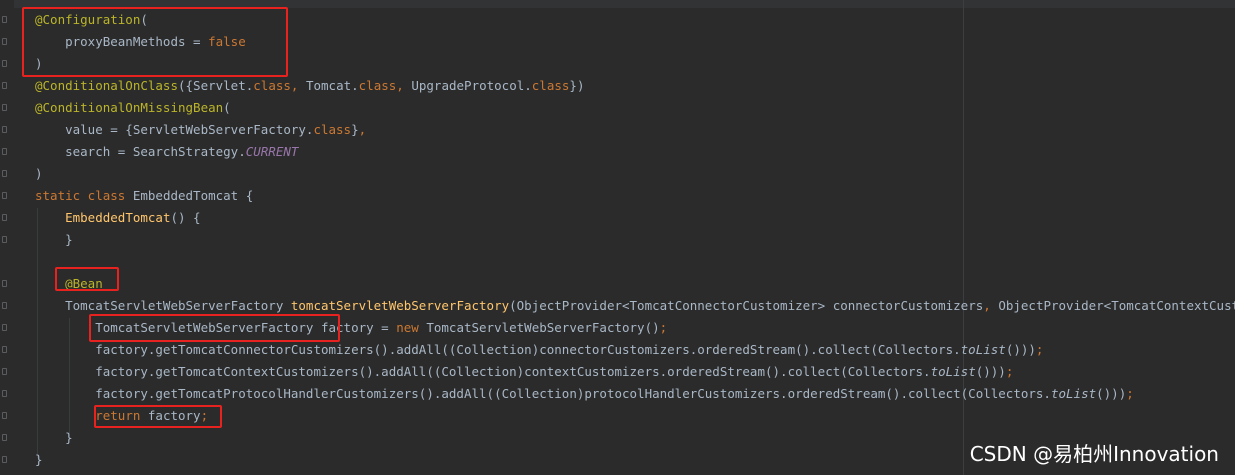  What do you see at coordinates (577, 85) in the screenshot?
I see `code-token: })` at bounding box center [577, 85].